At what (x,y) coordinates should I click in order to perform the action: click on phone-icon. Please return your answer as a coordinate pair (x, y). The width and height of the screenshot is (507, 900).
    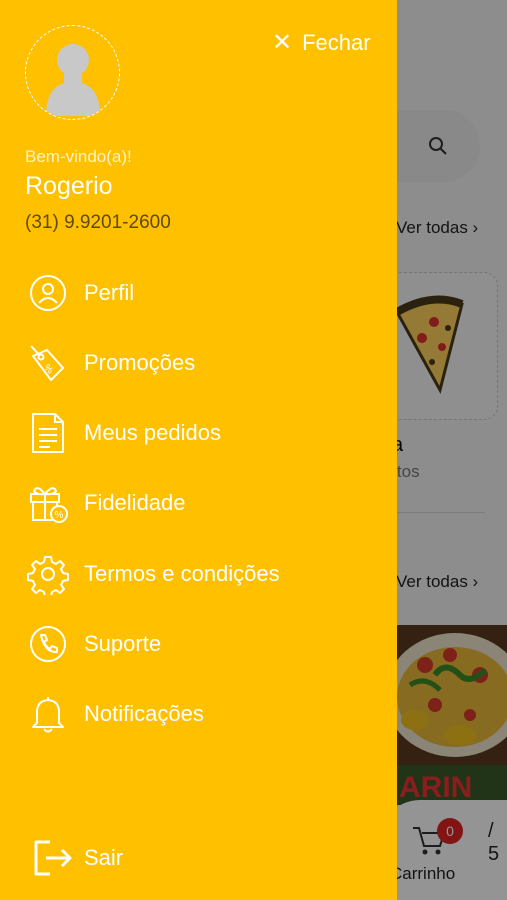
    Looking at the image, I should click on (48, 644).